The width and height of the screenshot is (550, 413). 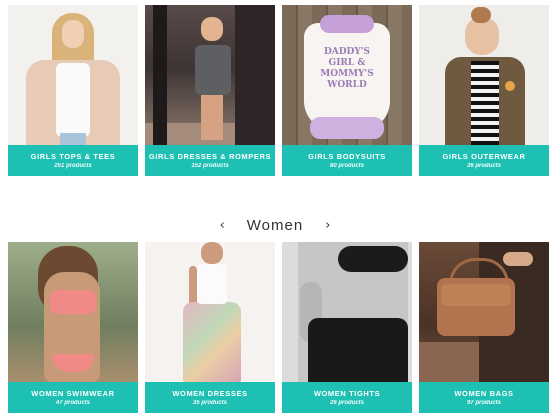 I want to click on category-name: WOMEN DRESSES, so click(x=210, y=393).